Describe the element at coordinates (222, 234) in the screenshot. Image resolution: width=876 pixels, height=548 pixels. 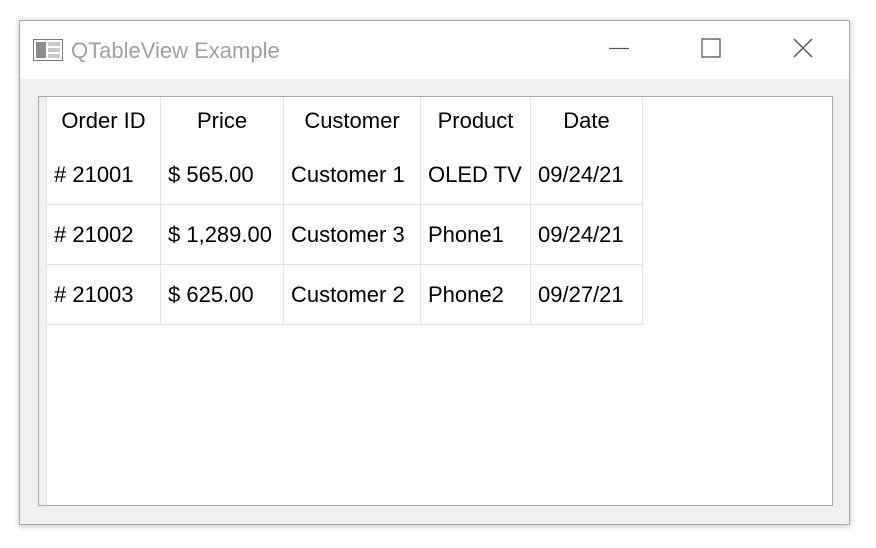
I see `cell-price: $ 1,289.00` at that location.